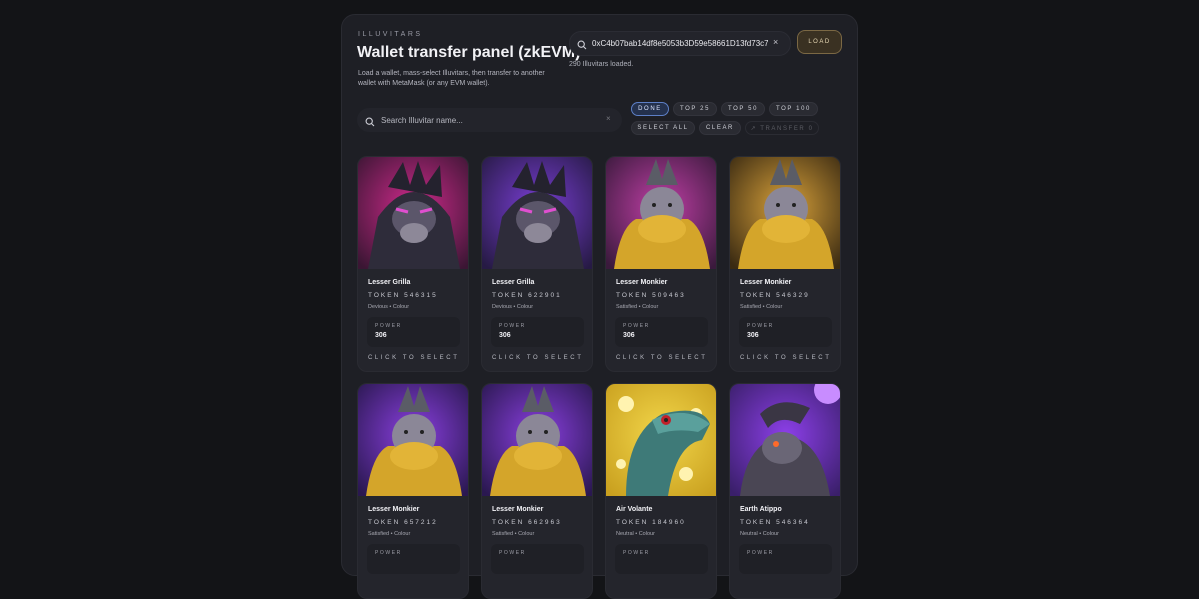 The image size is (1199, 599). What do you see at coordinates (650, 109) in the screenshot?
I see `done-button: DONE` at bounding box center [650, 109].